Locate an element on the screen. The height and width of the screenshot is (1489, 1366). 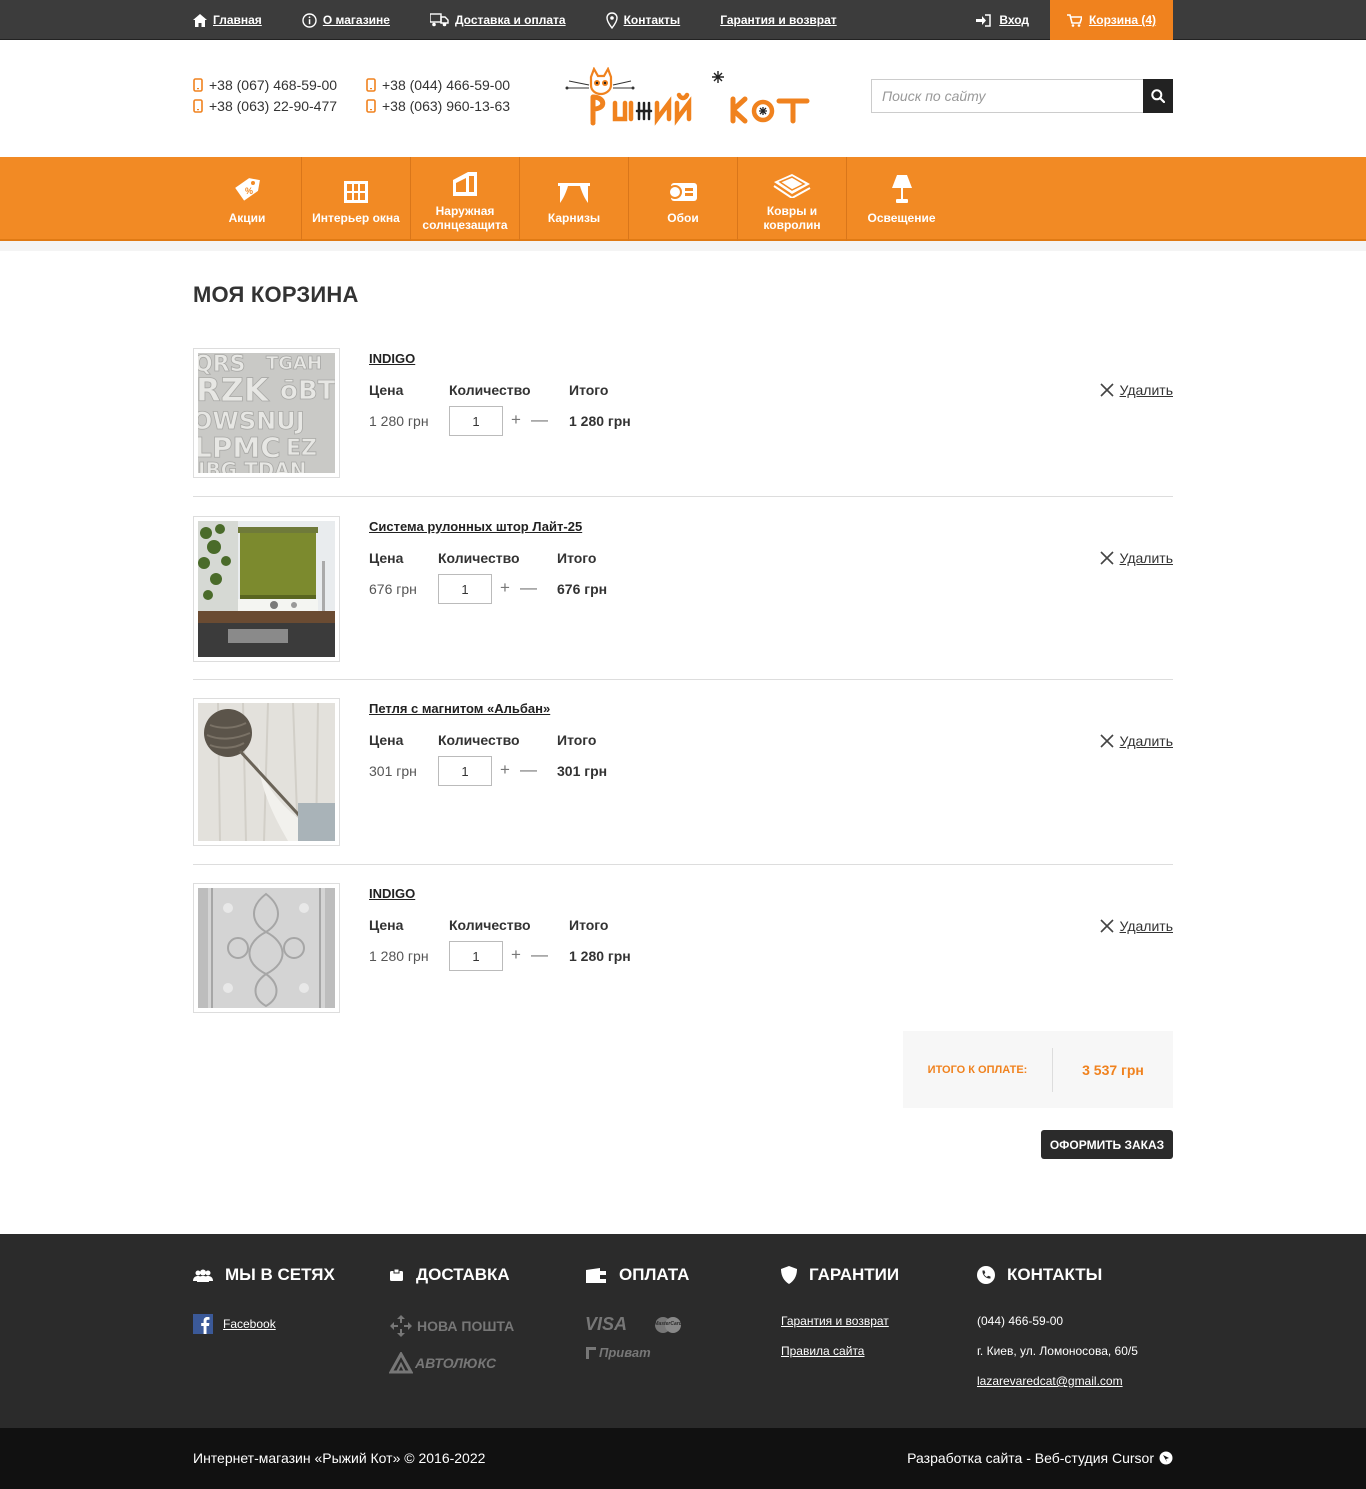
category-label: Ковры и ковролин is located at coordinates (792, 218).